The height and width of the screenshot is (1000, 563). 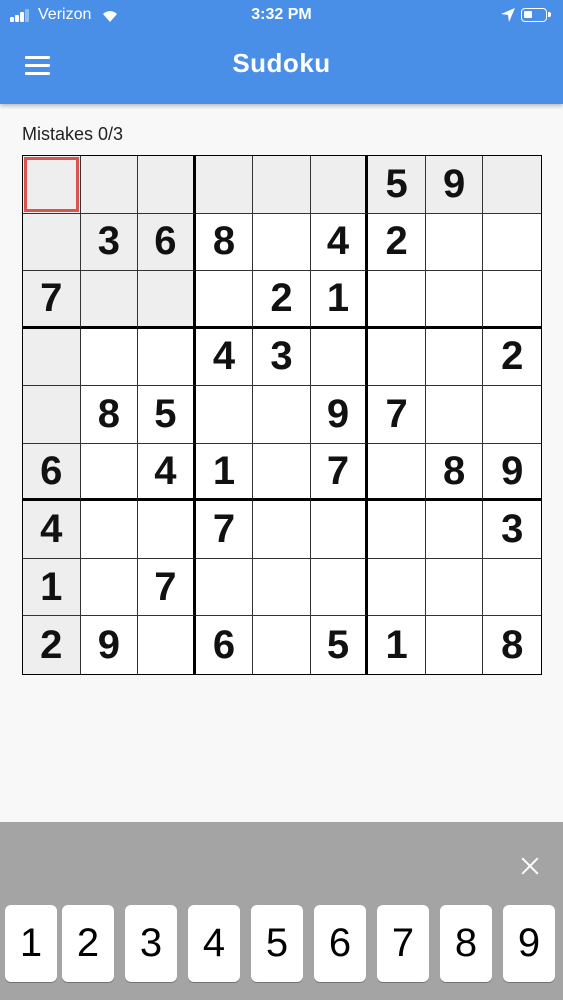 I want to click on app-bar: Verizon 3:32 PM Sudoku, so click(x=281, y=52).